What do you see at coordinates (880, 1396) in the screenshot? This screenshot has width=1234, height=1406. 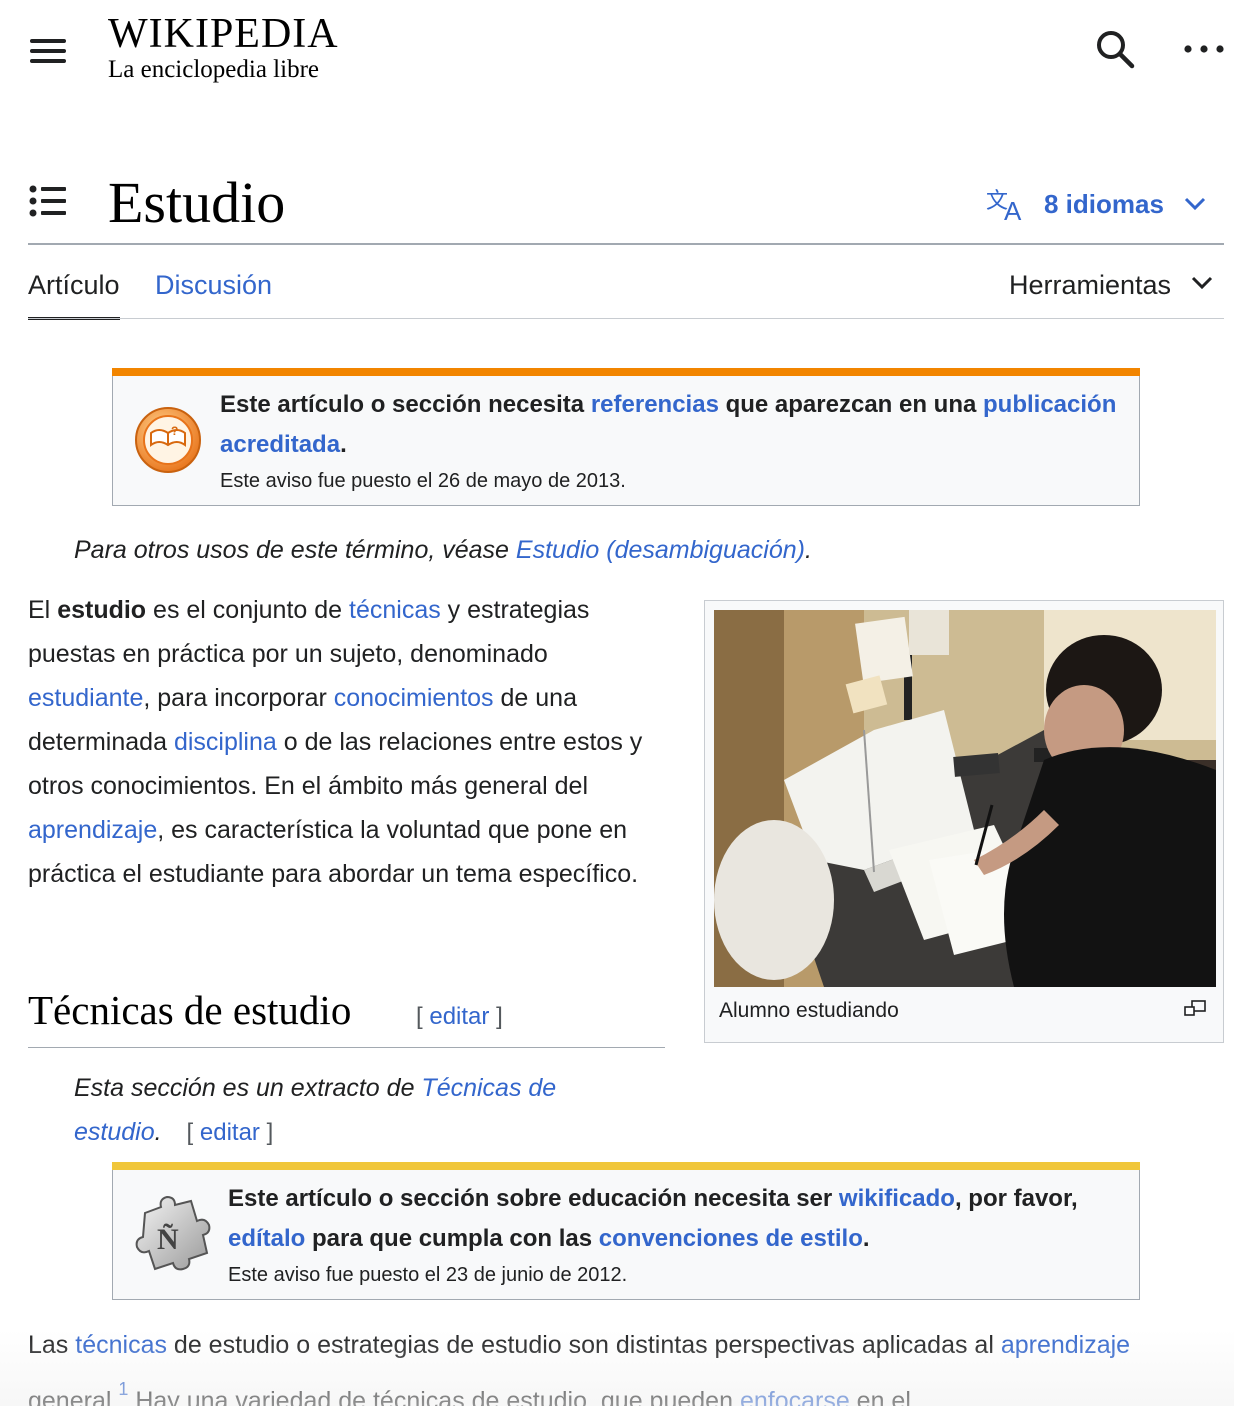 I see `text-run: en el` at bounding box center [880, 1396].